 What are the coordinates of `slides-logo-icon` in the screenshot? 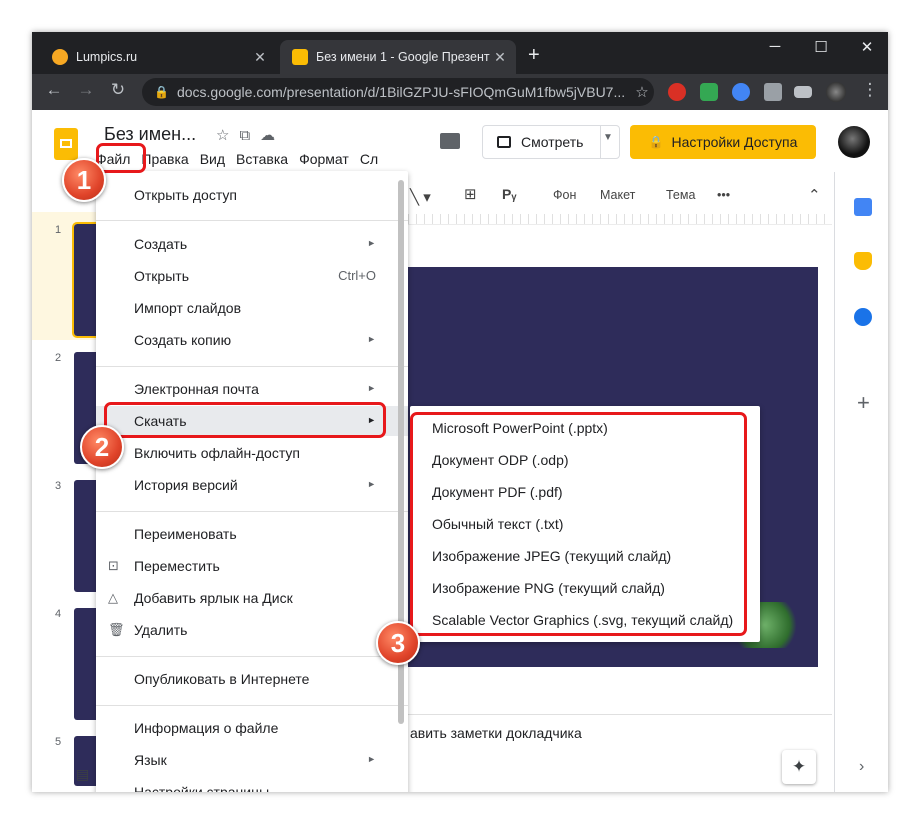 It's located at (66, 144).